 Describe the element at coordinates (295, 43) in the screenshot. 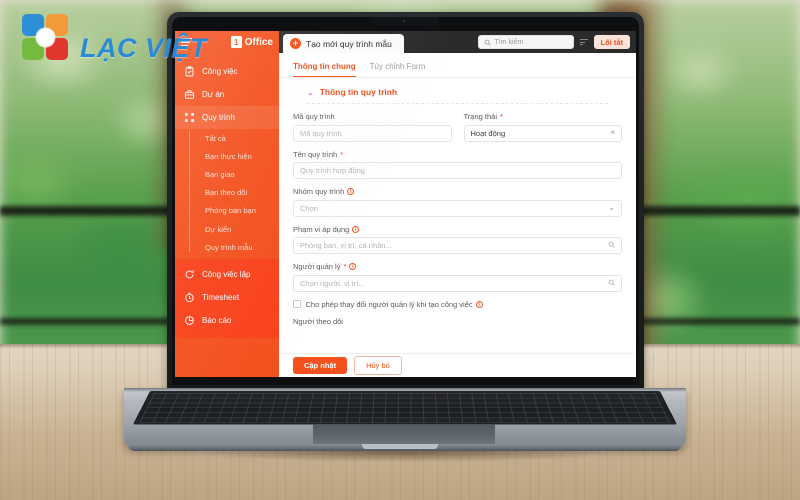

I see `plus-circle-icon: +` at that location.